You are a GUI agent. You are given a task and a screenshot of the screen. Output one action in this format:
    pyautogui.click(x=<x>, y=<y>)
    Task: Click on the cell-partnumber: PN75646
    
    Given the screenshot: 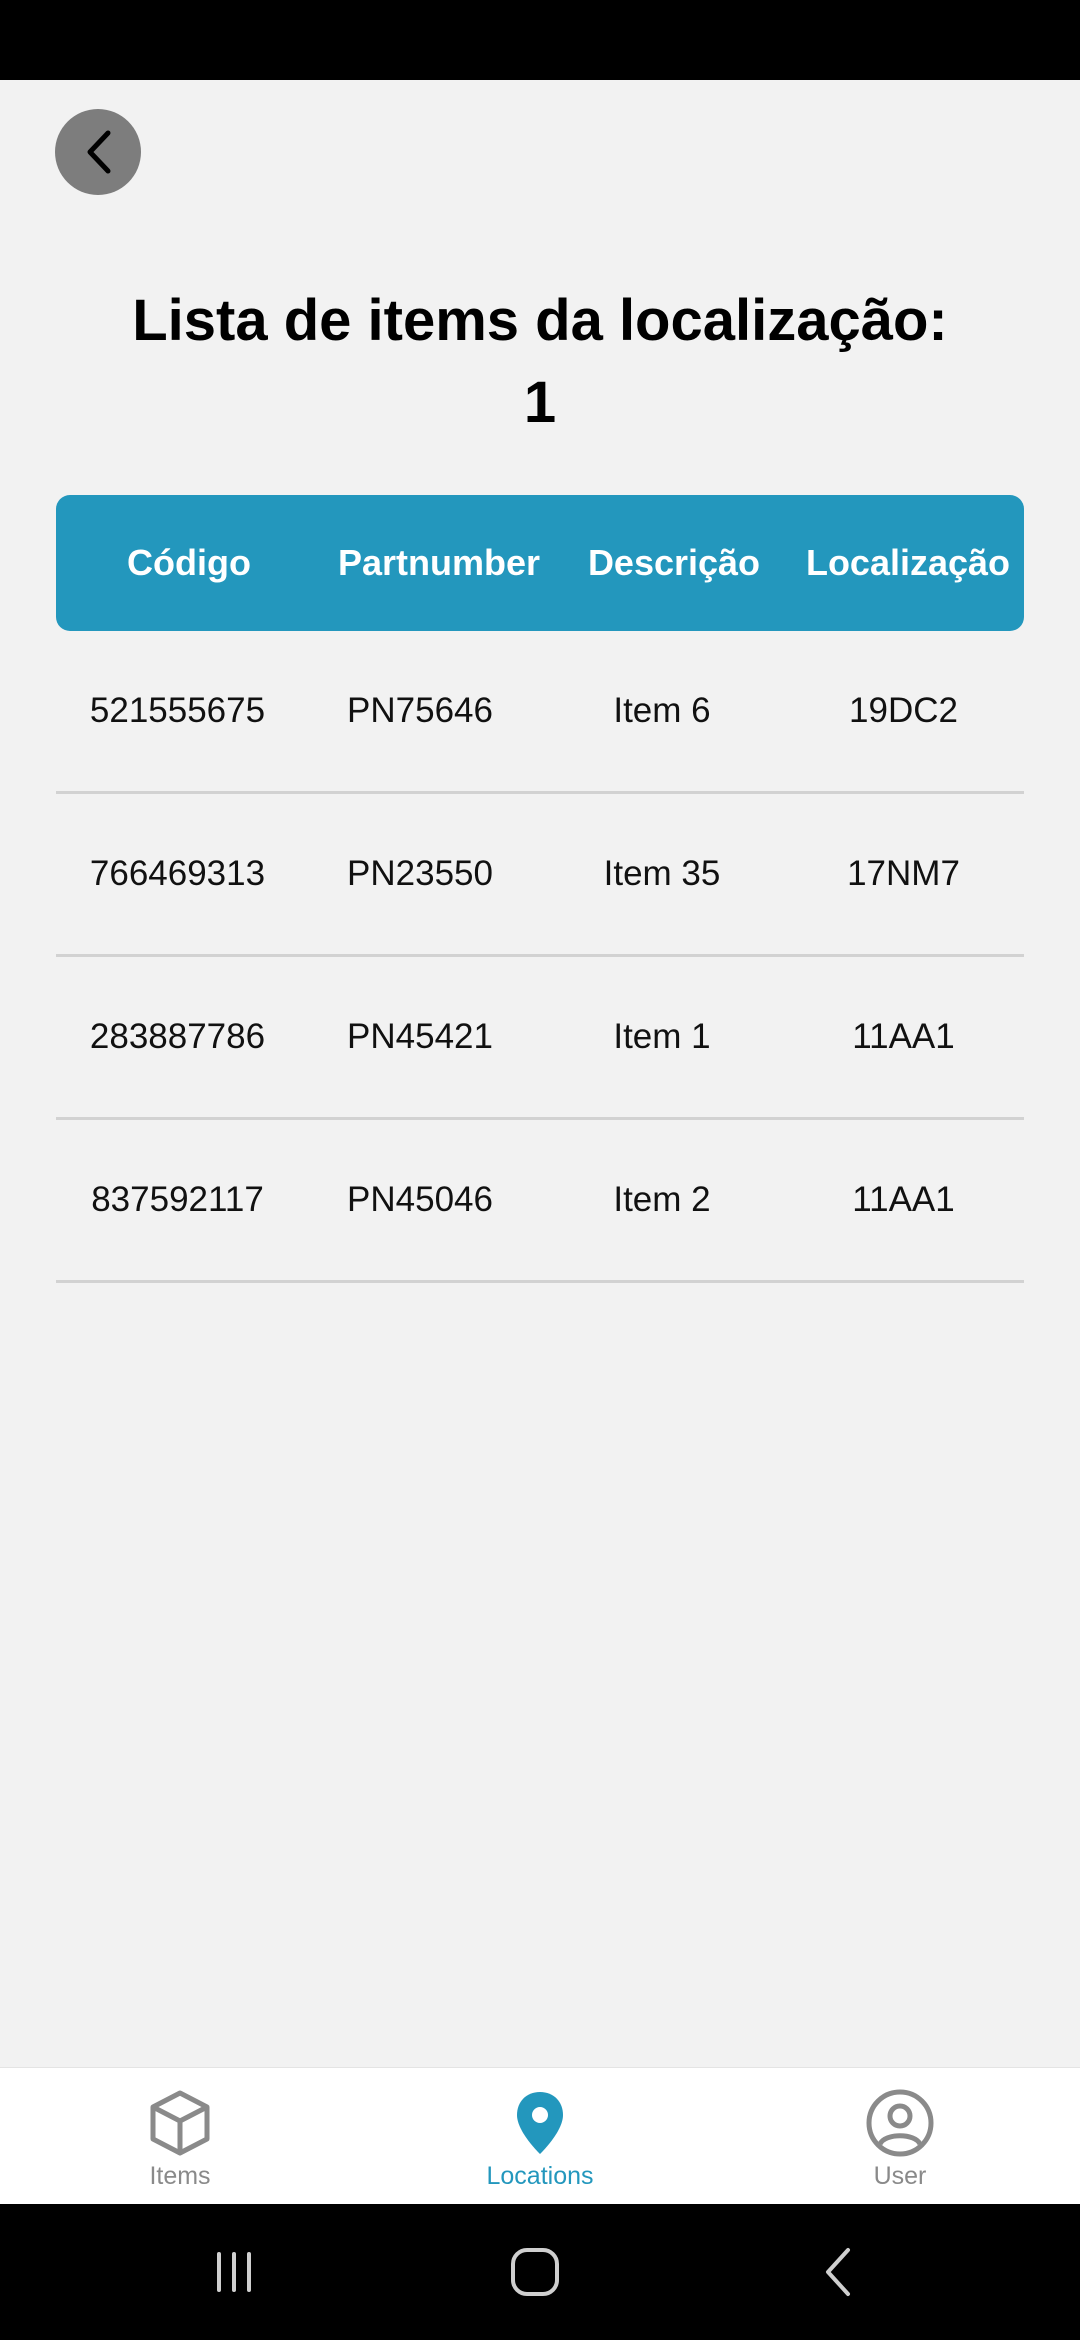 What is the action you would take?
    pyautogui.click(x=420, y=710)
    